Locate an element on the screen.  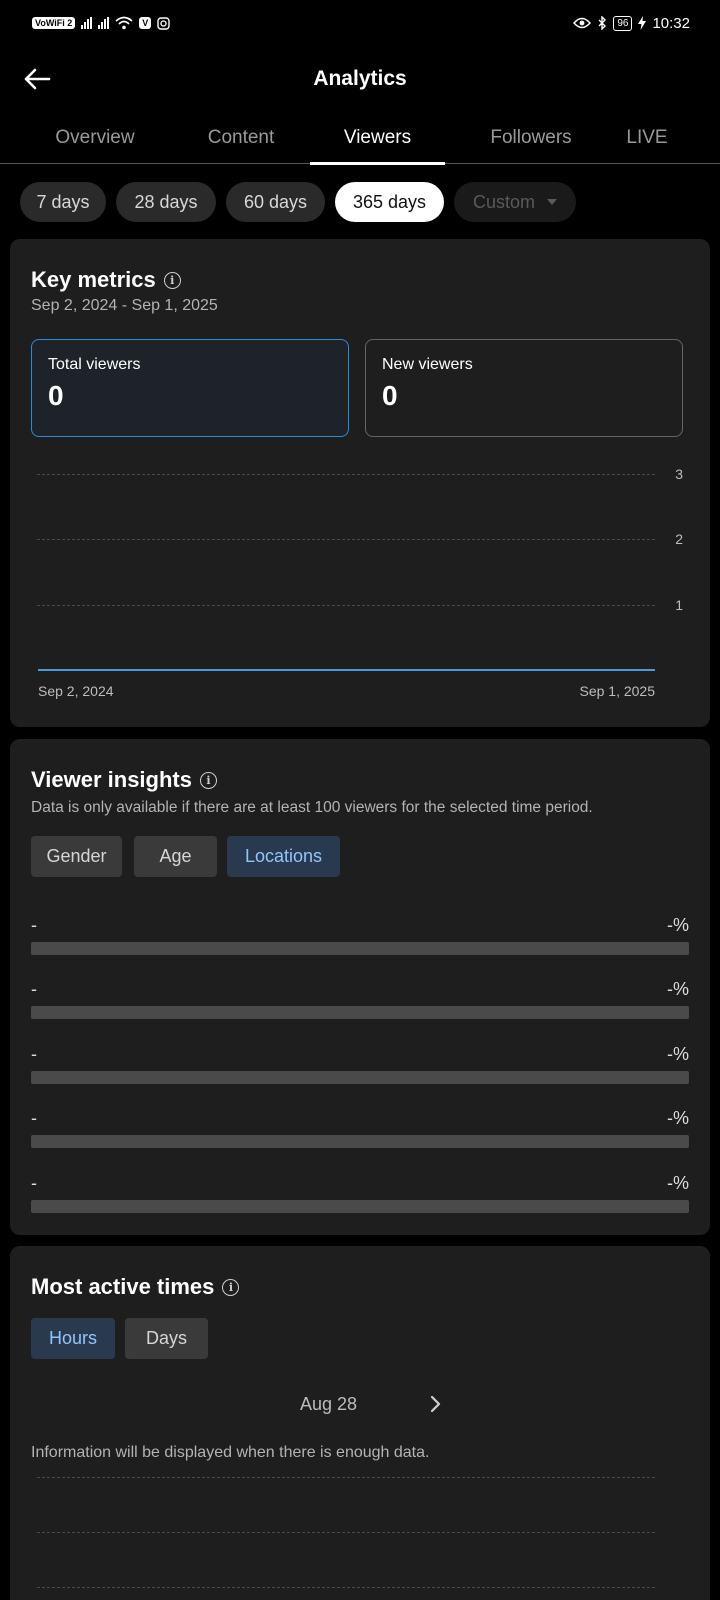
current-date: Aug 28 is located at coordinates (329, 1404).